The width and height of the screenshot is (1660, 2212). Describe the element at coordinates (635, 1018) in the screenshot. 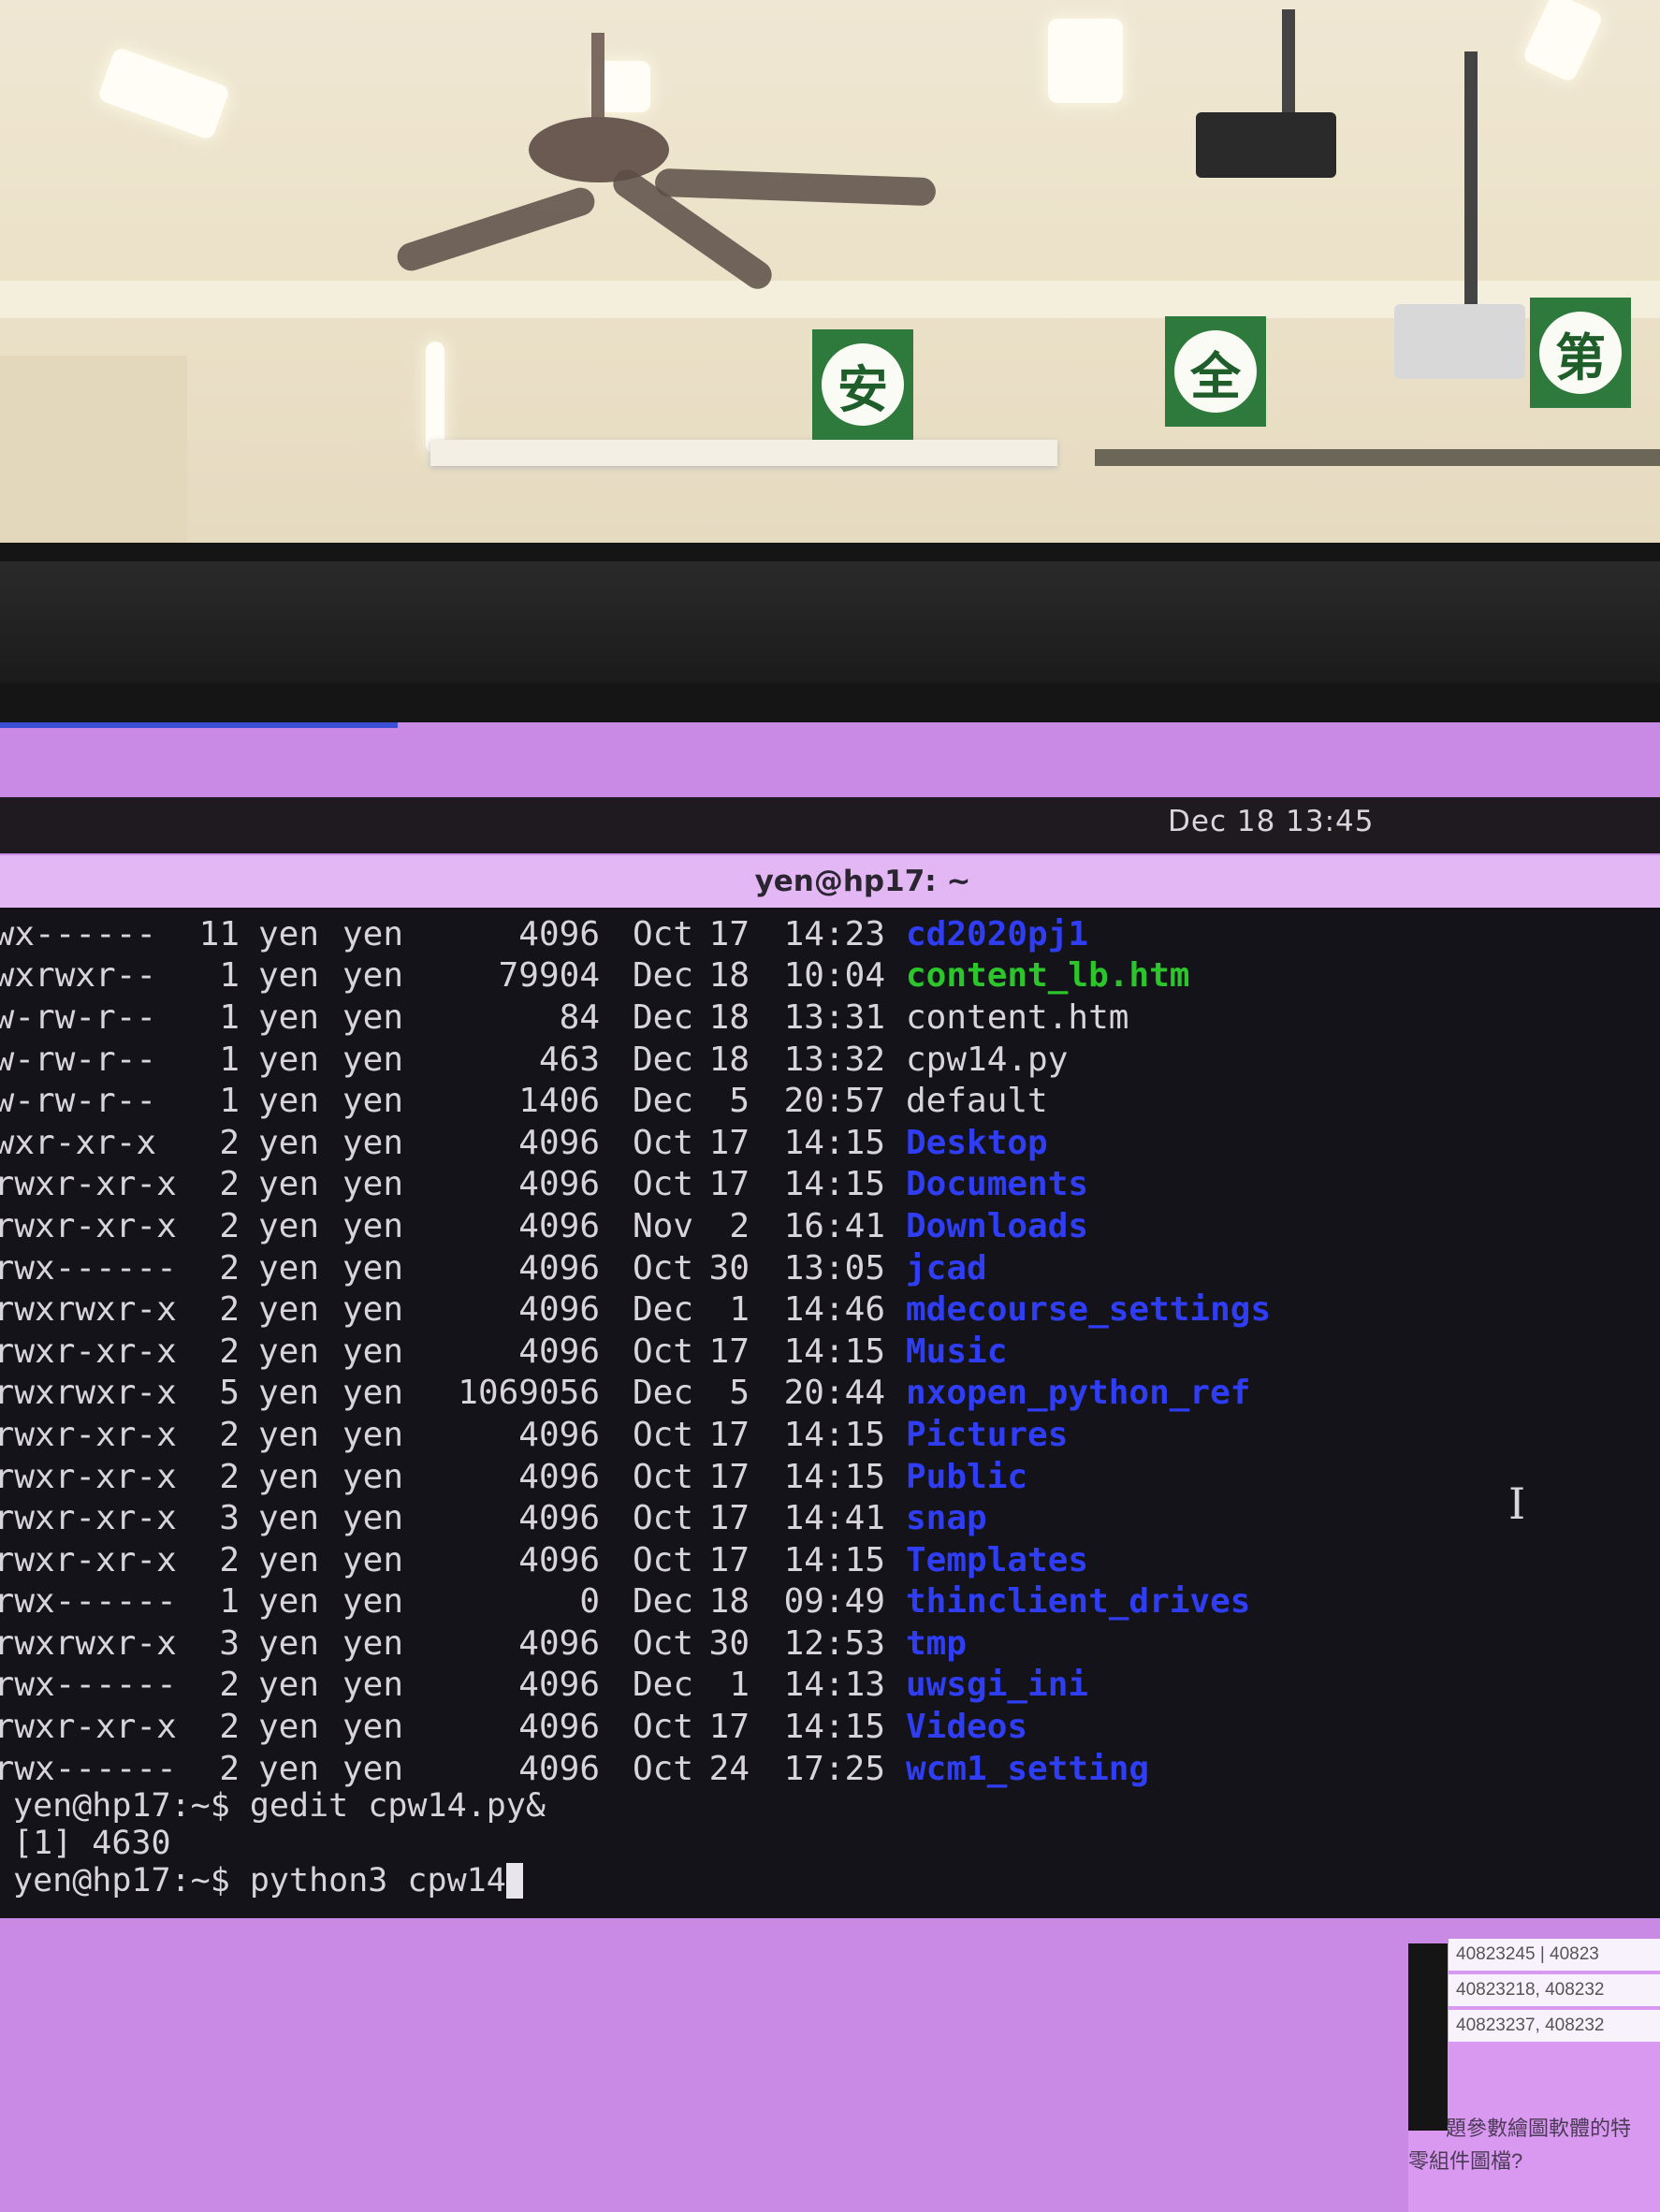

I see `listing-row: rw-rw-r-- 1 yenyen 84 Dec 18 13:31 content.htm` at that location.